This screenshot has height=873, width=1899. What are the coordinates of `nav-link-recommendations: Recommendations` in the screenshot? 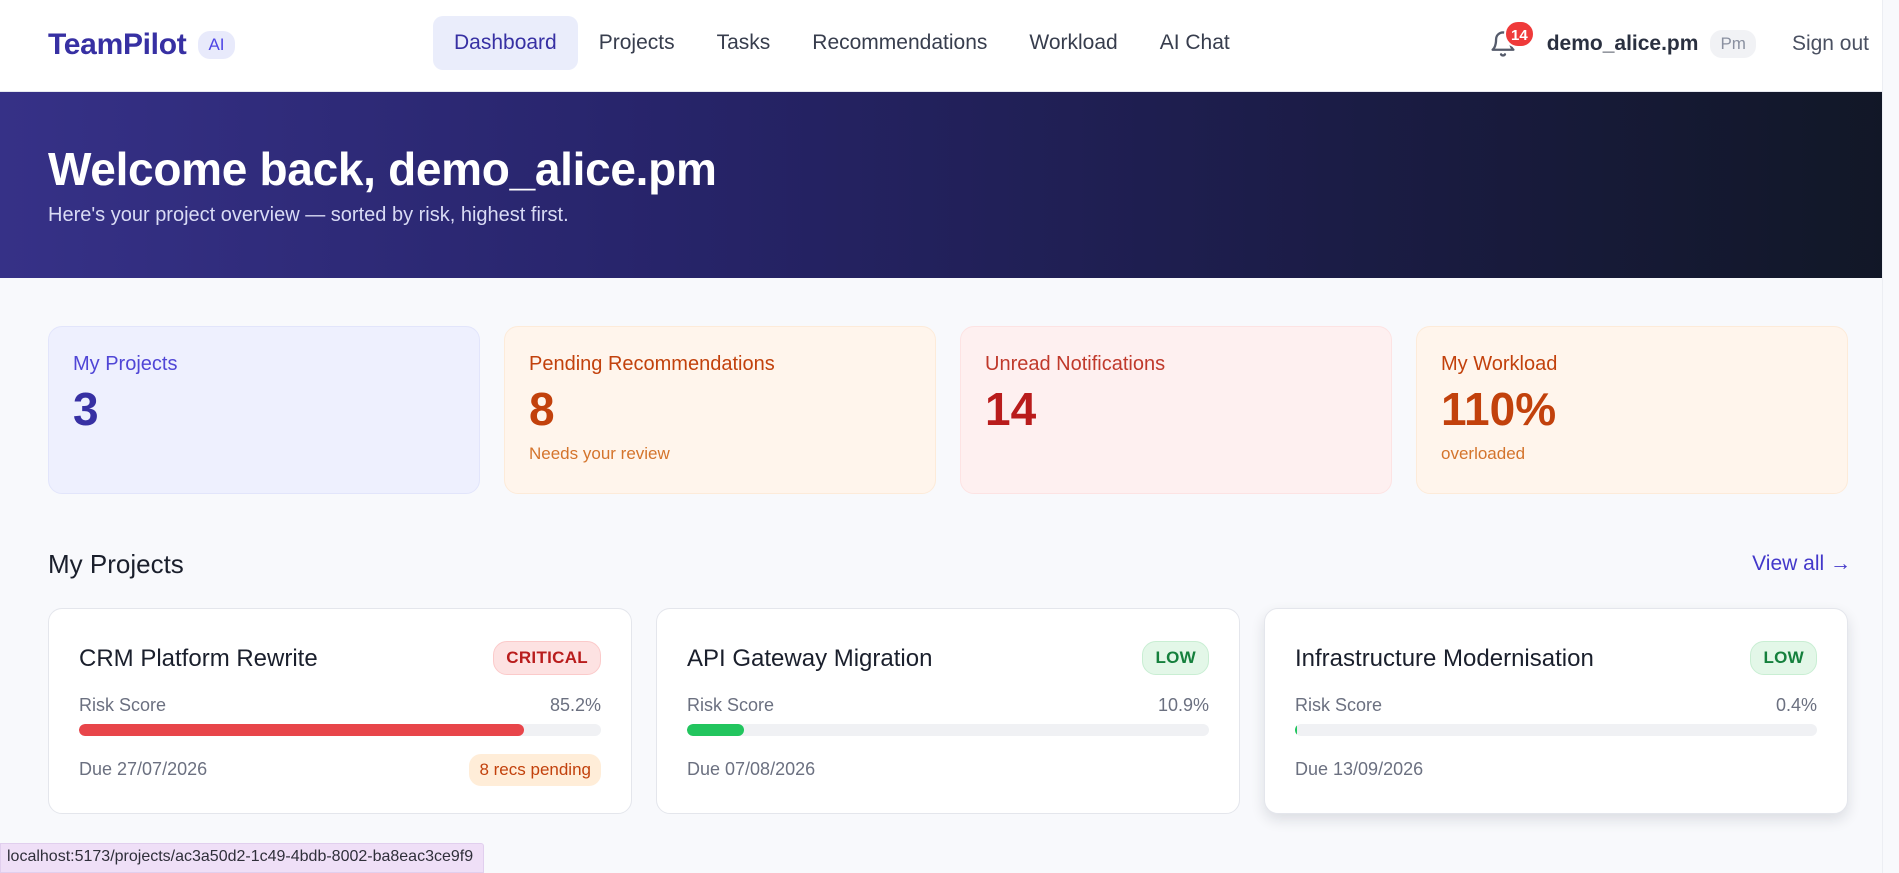 It's located at (899, 43).